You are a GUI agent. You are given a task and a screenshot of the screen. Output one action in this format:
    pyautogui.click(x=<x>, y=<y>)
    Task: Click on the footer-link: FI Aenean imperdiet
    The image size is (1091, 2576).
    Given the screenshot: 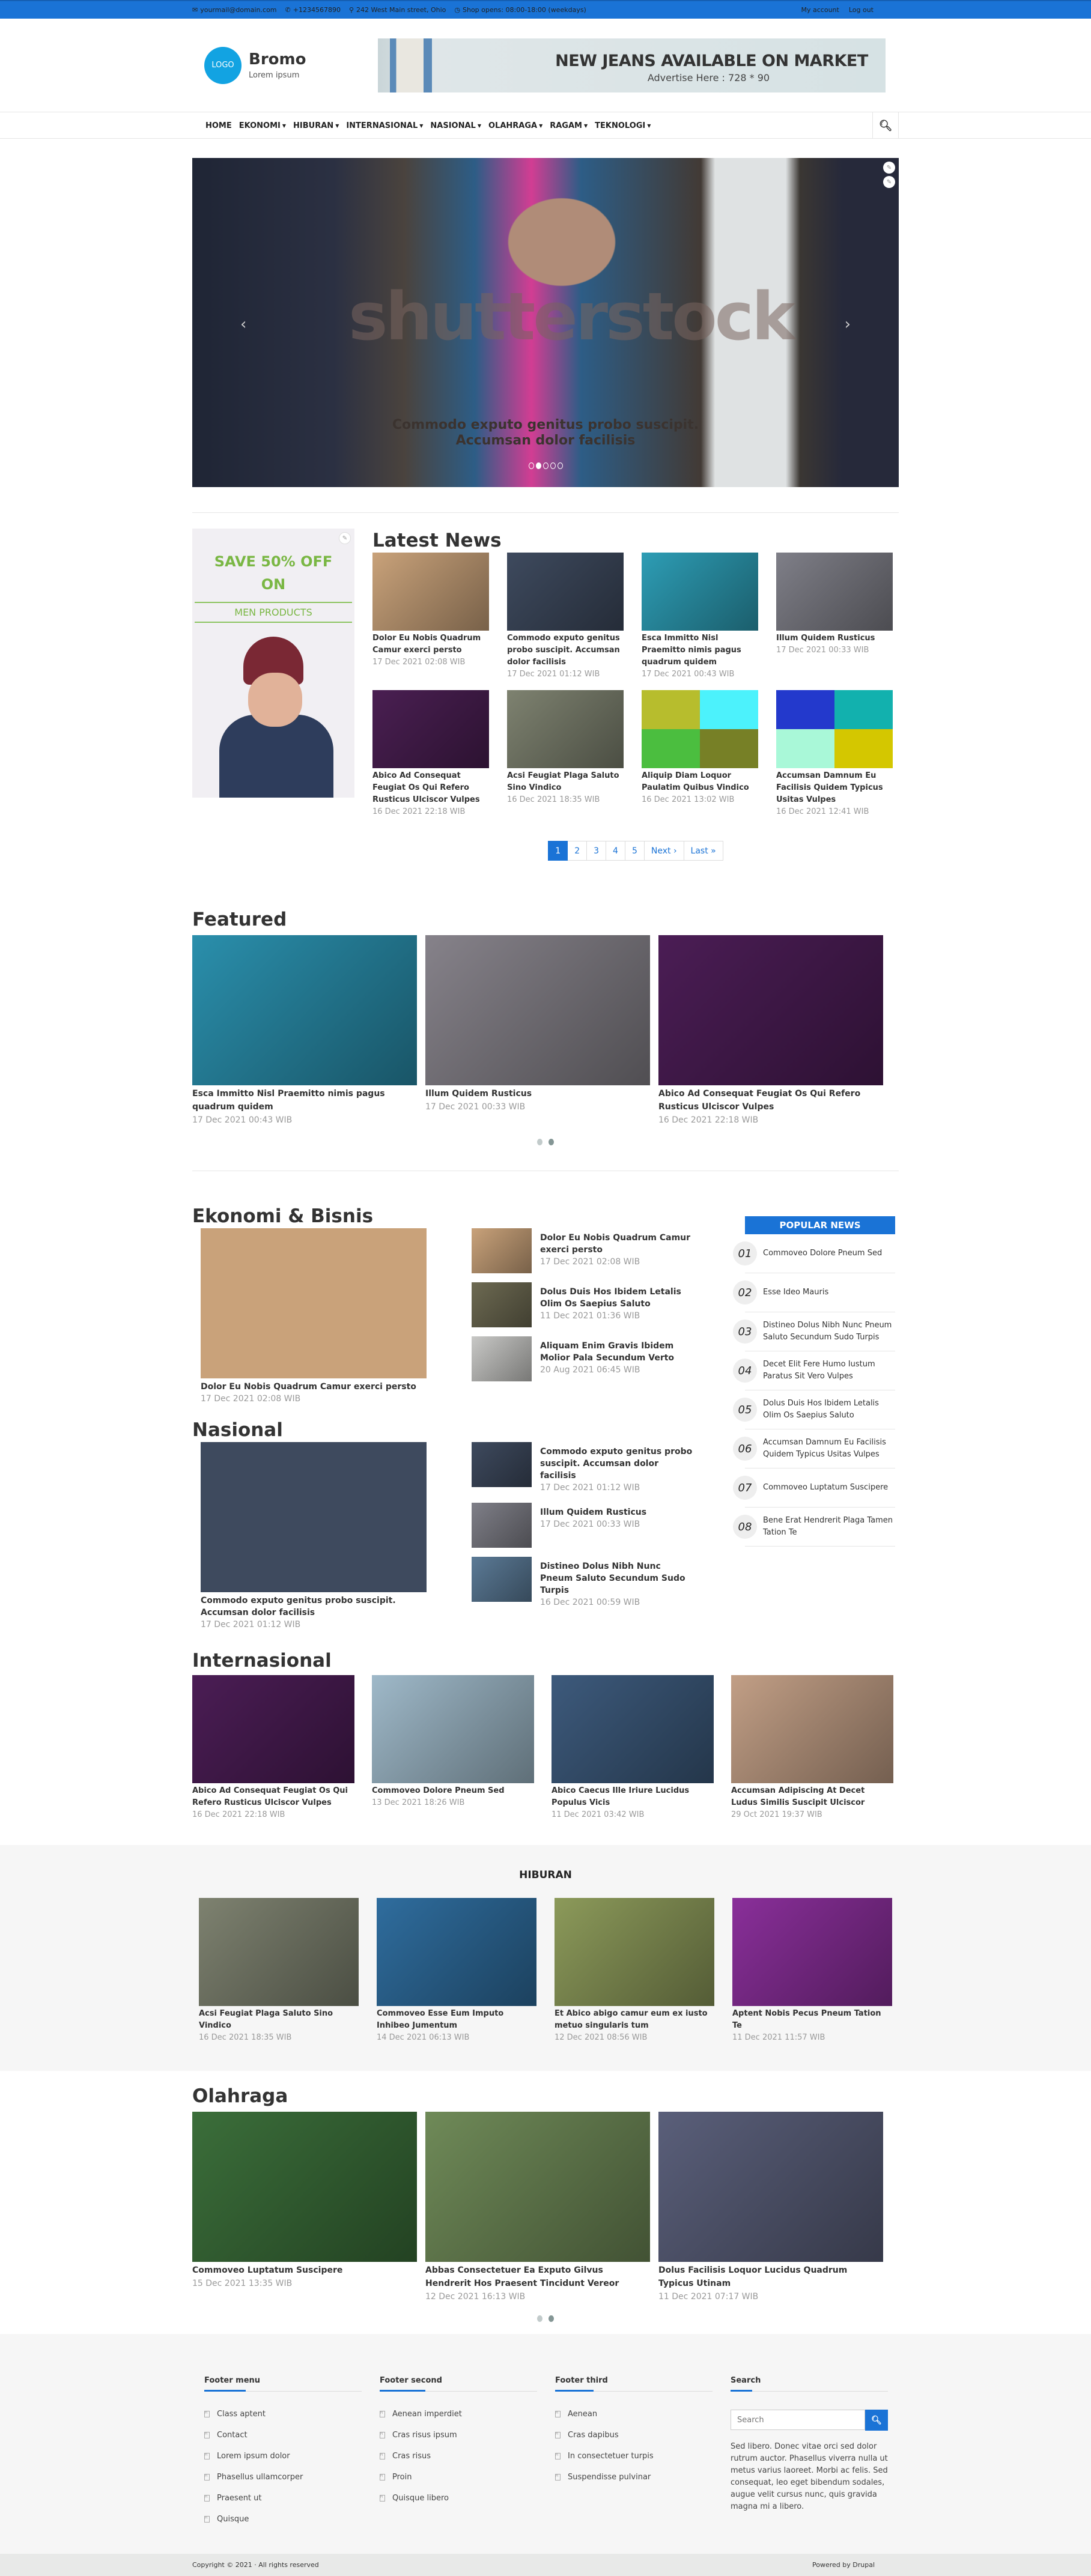 What is the action you would take?
    pyautogui.click(x=458, y=2414)
    